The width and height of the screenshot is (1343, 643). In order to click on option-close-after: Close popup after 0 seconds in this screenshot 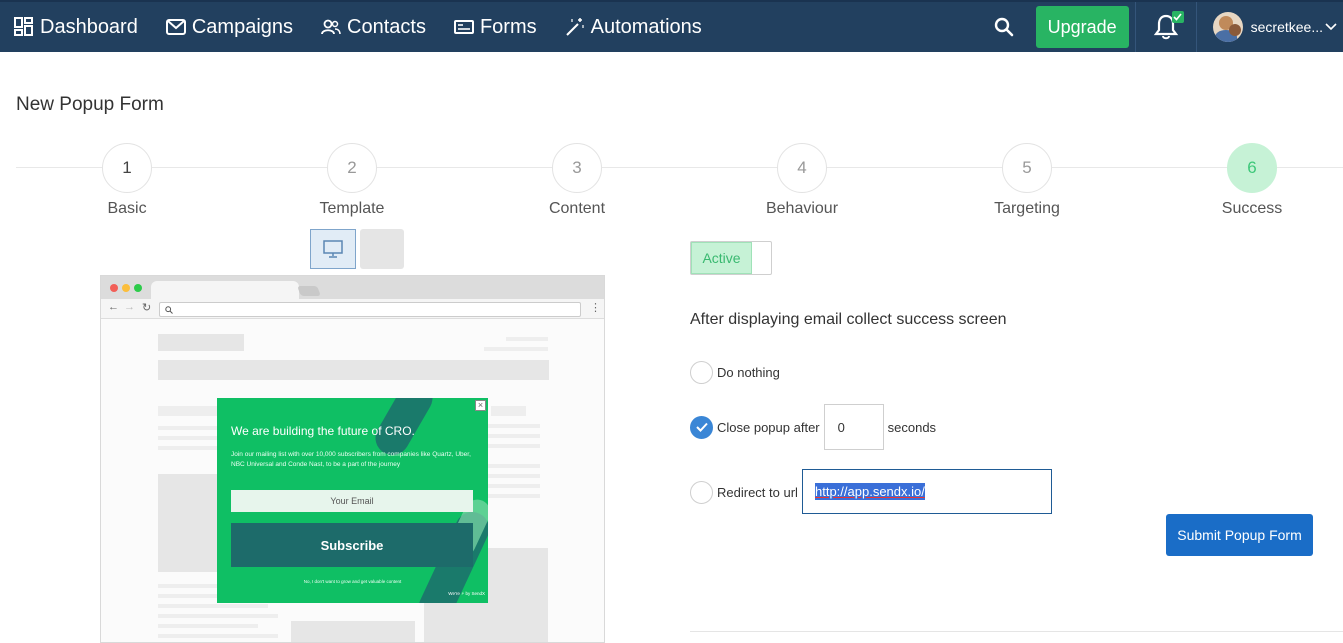, I will do `click(813, 427)`.